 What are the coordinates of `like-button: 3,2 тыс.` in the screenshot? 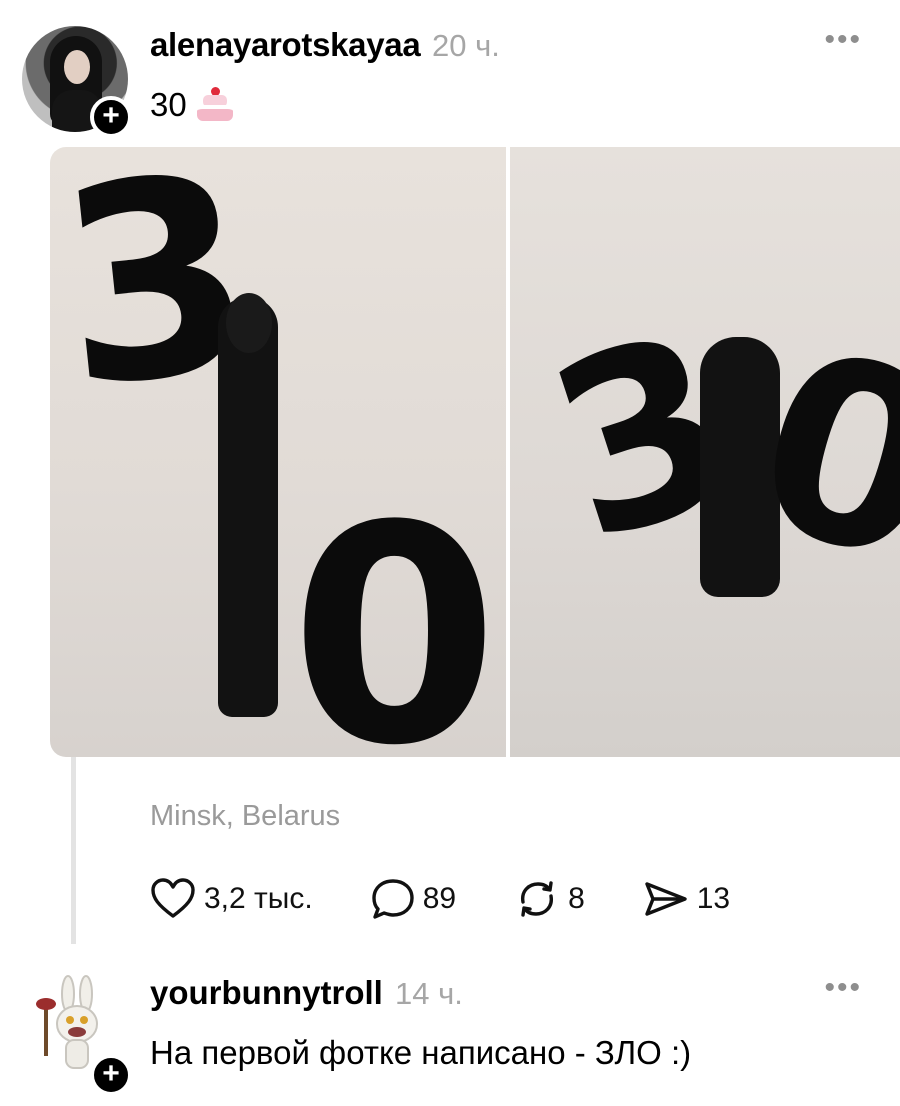 It's located at (231, 899).